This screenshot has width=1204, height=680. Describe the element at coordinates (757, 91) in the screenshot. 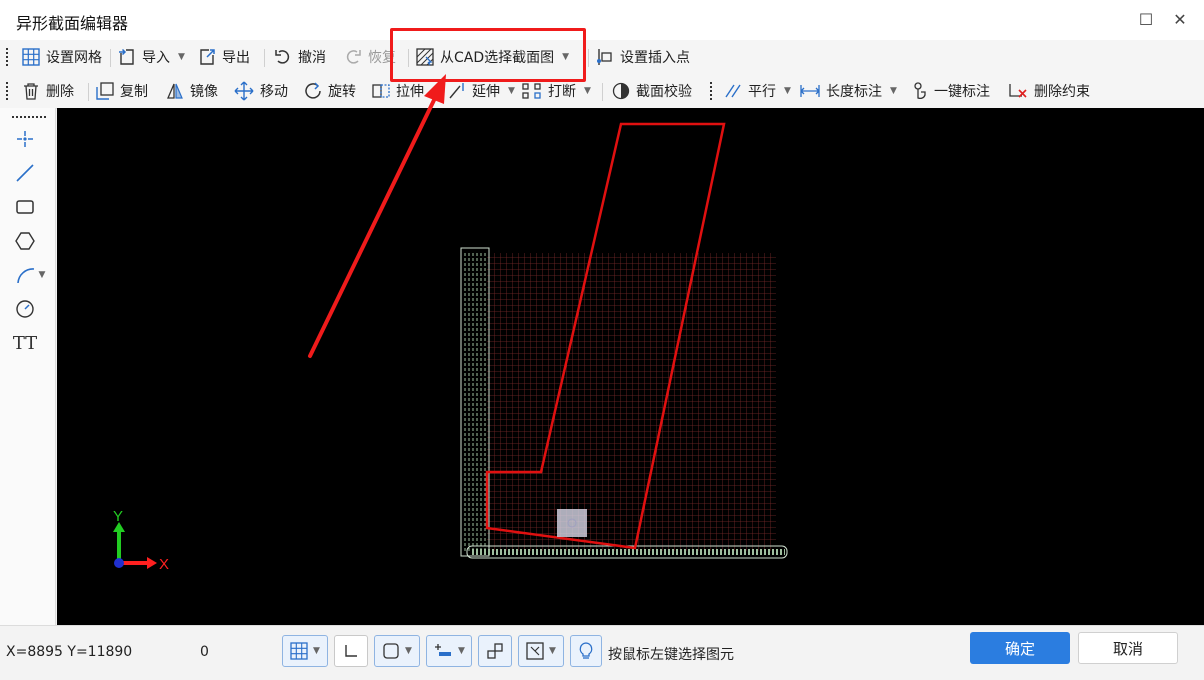

I see `parallel-button: 平行 ▼` at that location.